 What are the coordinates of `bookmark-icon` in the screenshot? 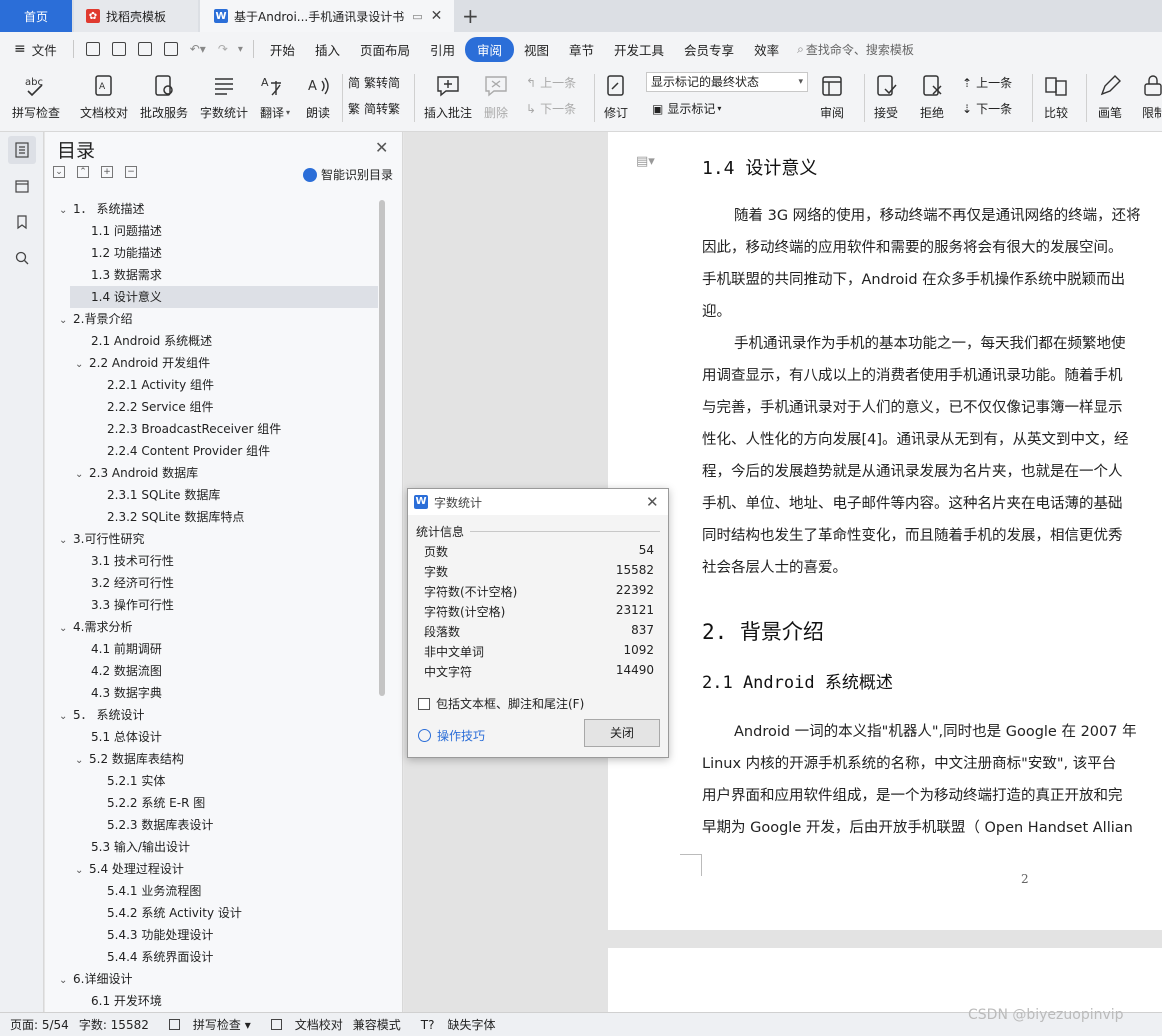 It's located at (22, 222).